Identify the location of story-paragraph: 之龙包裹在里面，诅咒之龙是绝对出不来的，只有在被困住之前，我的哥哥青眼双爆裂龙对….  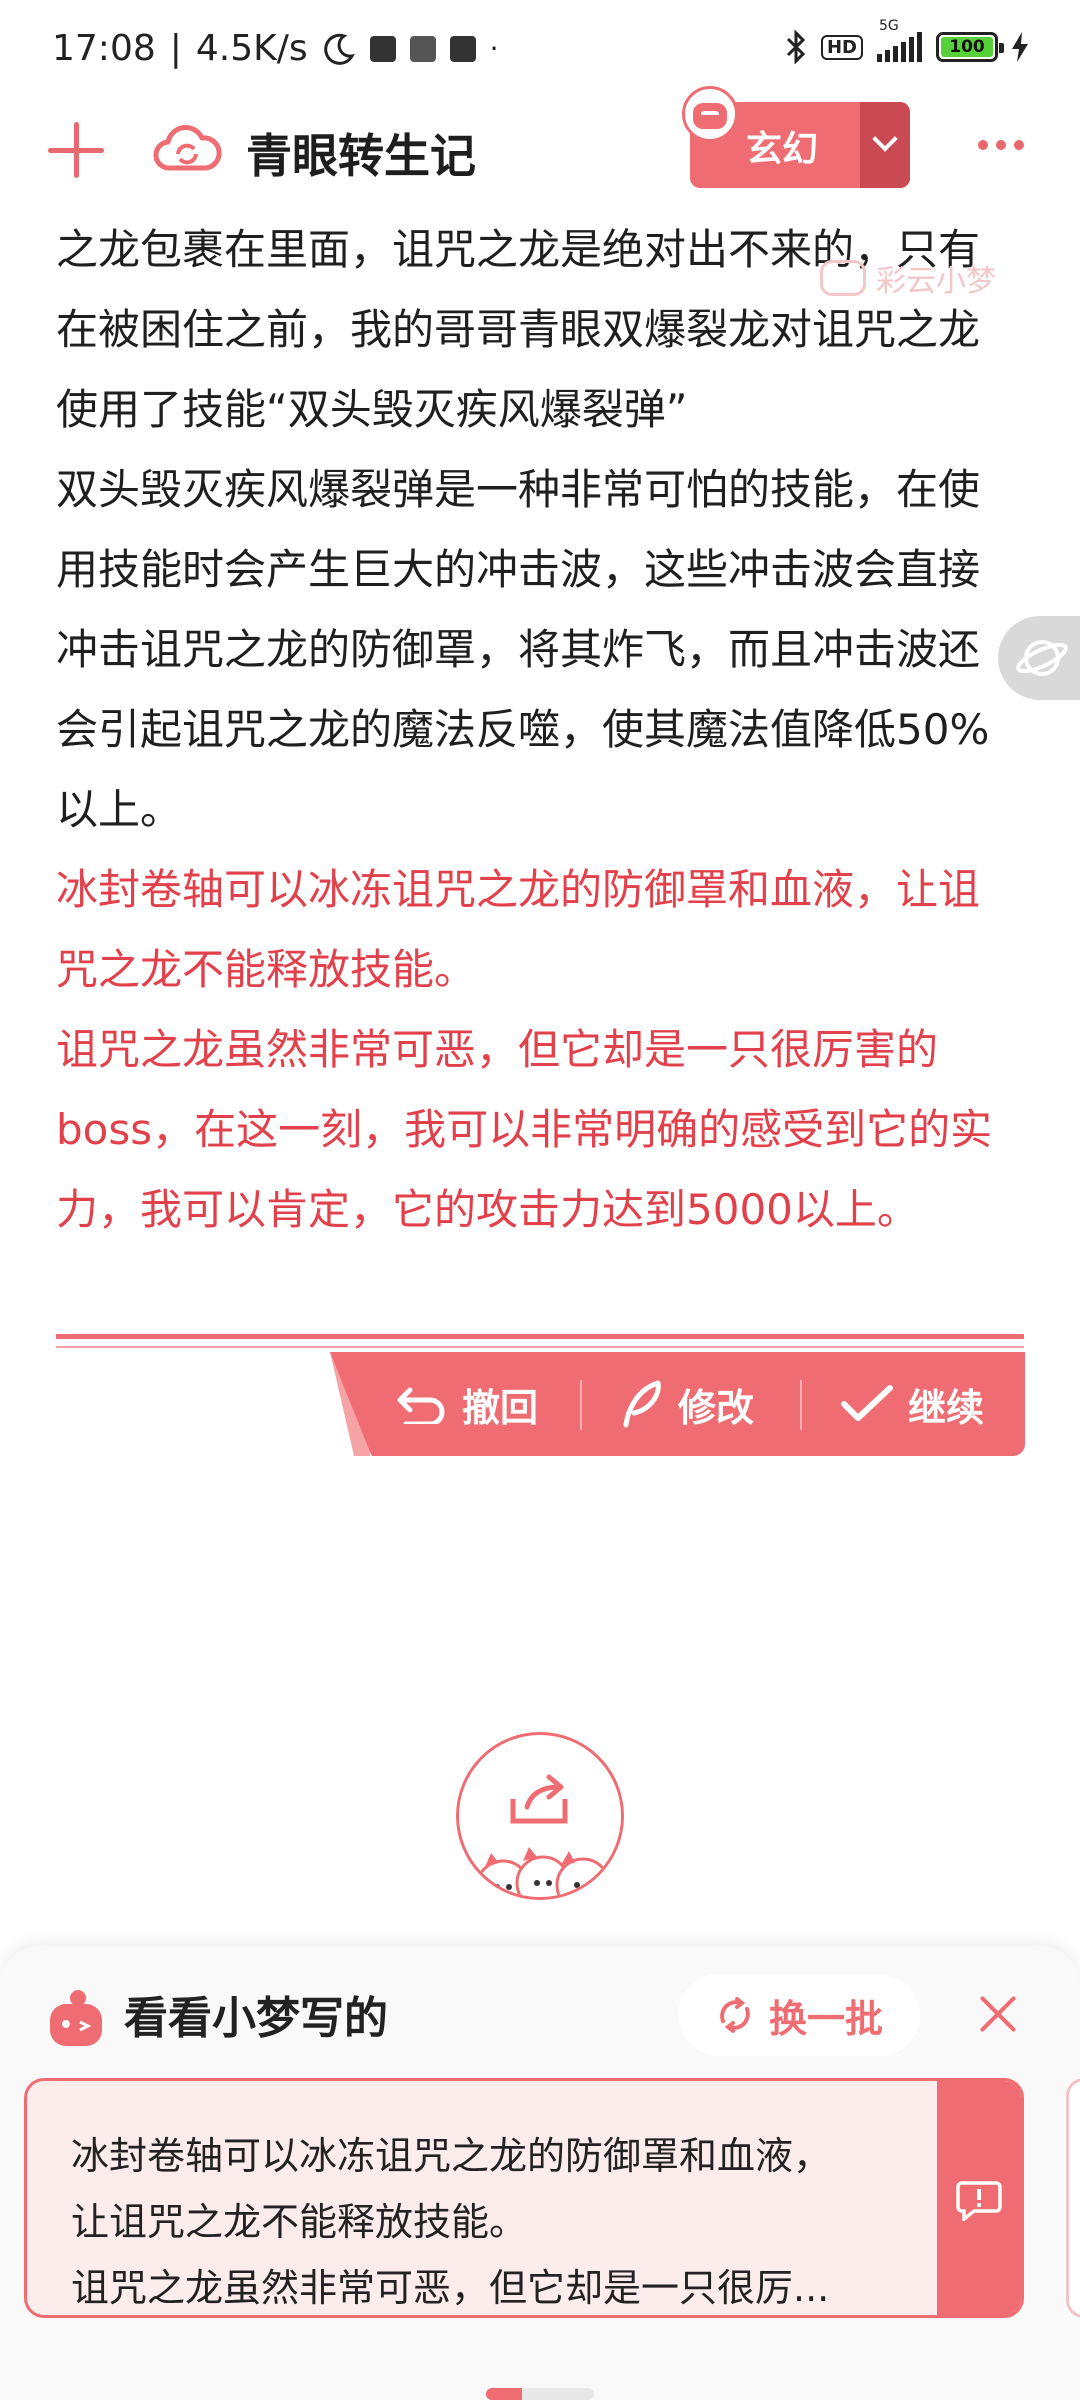
(518, 329).